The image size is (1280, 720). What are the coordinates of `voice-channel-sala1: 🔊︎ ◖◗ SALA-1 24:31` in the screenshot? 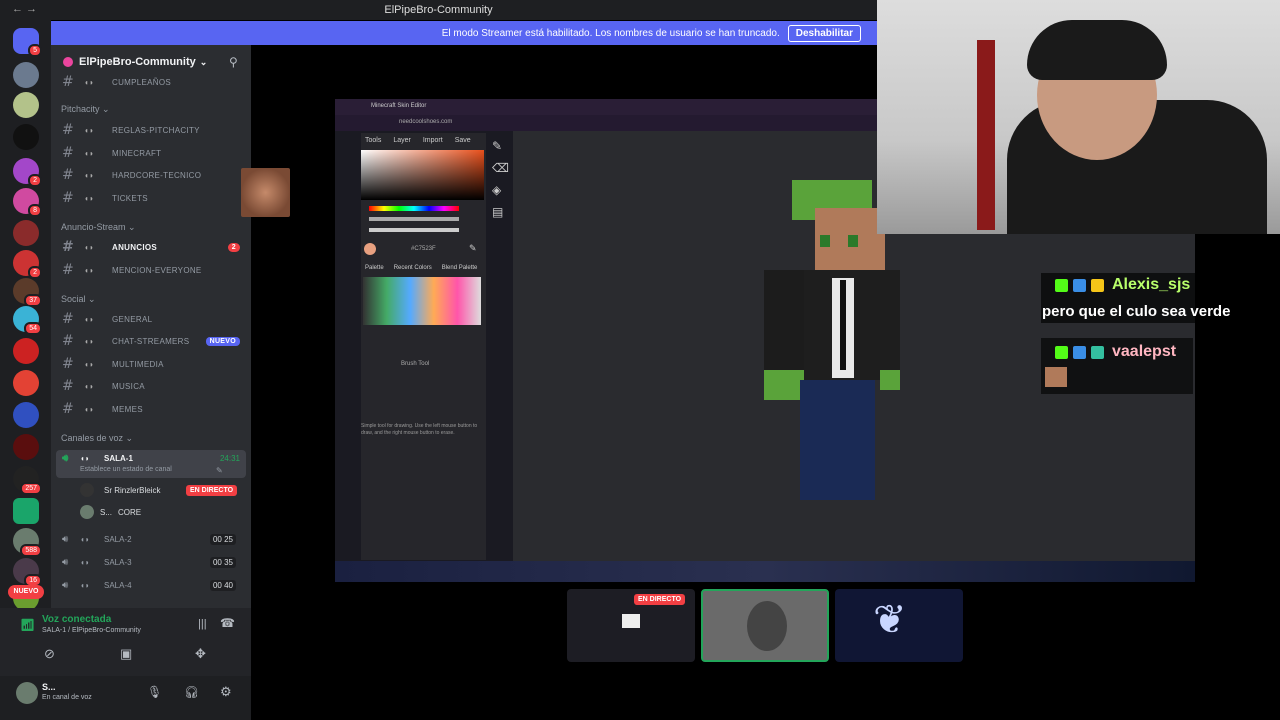 It's located at (154, 458).